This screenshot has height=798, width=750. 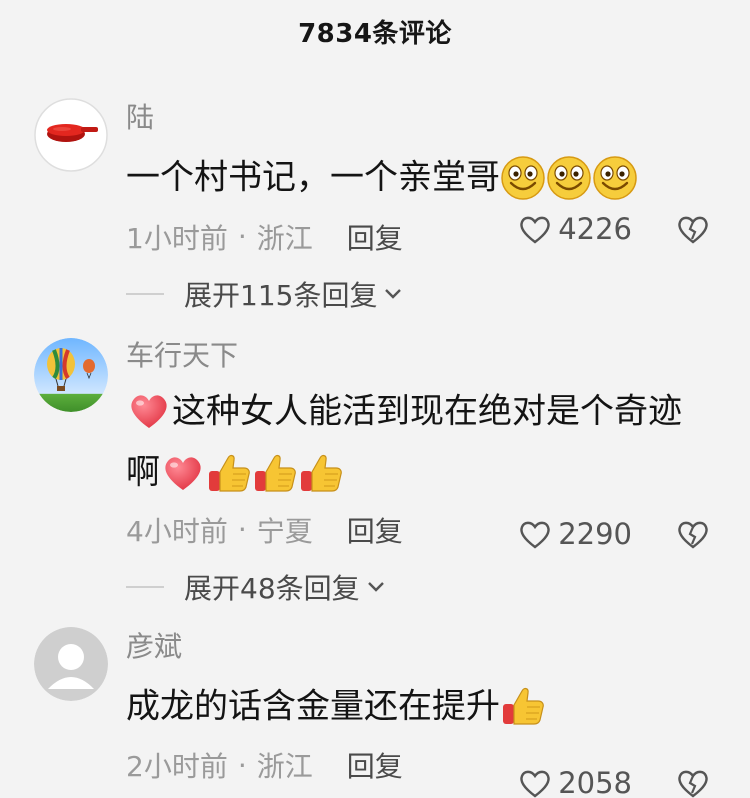 What do you see at coordinates (177, 238) in the screenshot?
I see `comment-time: 1小时前` at bounding box center [177, 238].